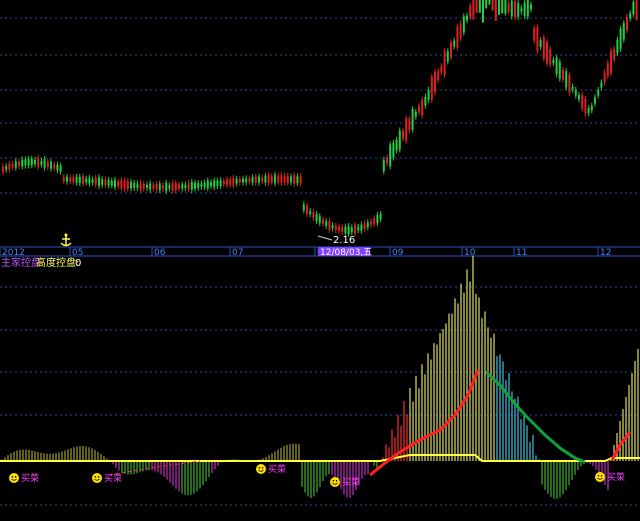 This screenshot has height=521, width=640. What do you see at coordinates (160, 253) in the screenshot?
I see `month-label: 06` at bounding box center [160, 253].